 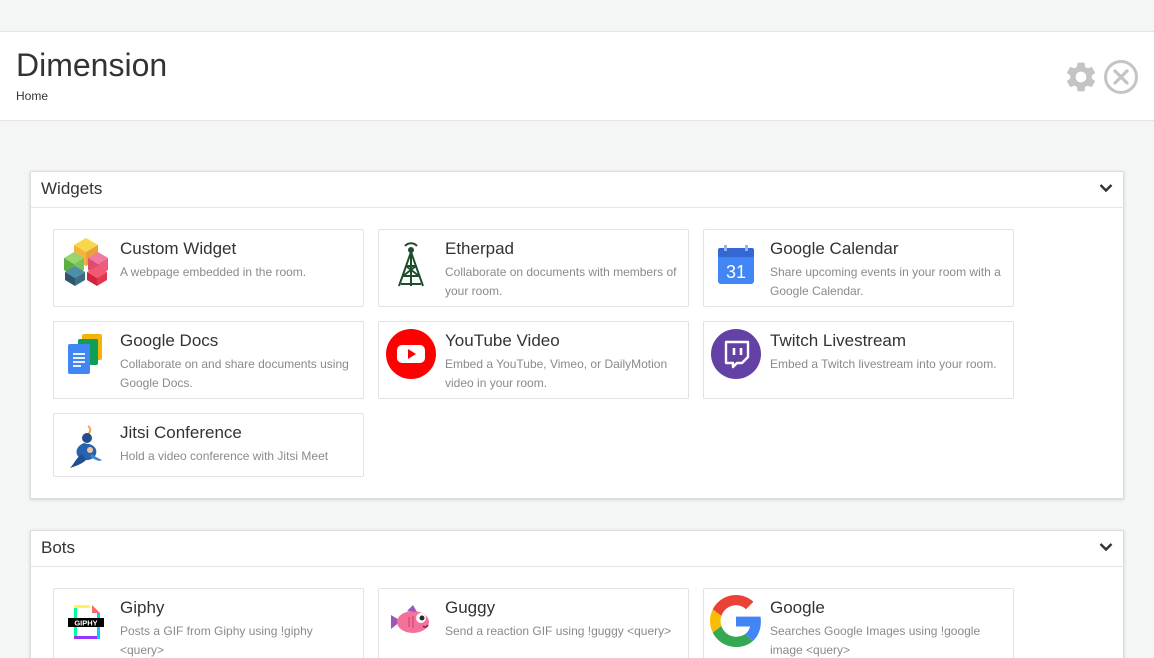 What do you see at coordinates (32, 96) in the screenshot?
I see `breadcrumb-home: Home` at bounding box center [32, 96].